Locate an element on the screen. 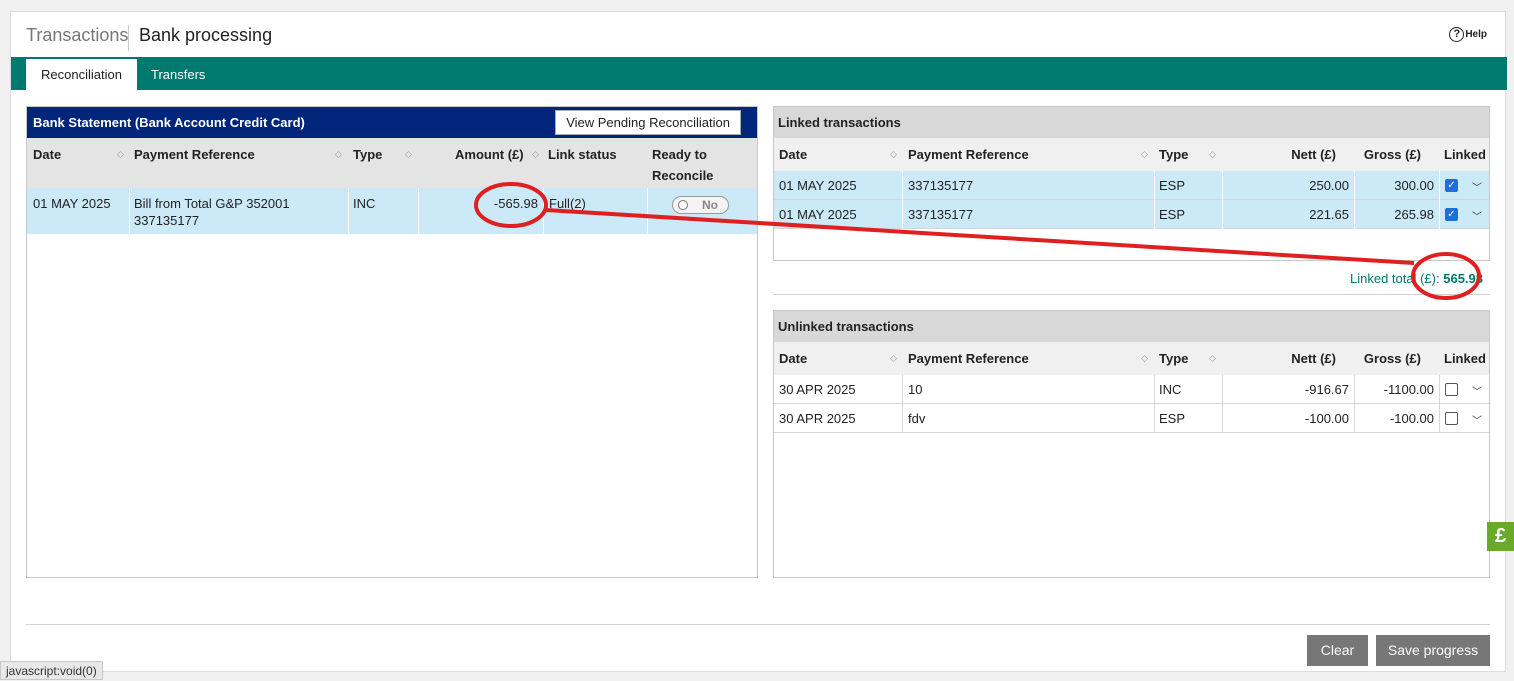 Image resolution: width=1514 pixels, height=681 pixels. row-nett: -916.67 is located at coordinates (1326, 389).